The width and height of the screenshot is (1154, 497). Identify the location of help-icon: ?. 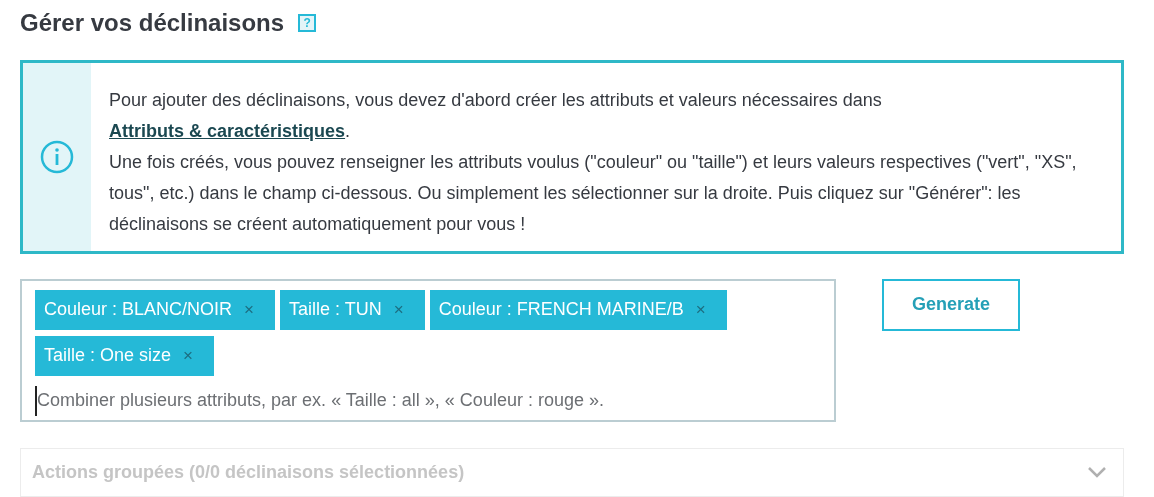
(307, 22).